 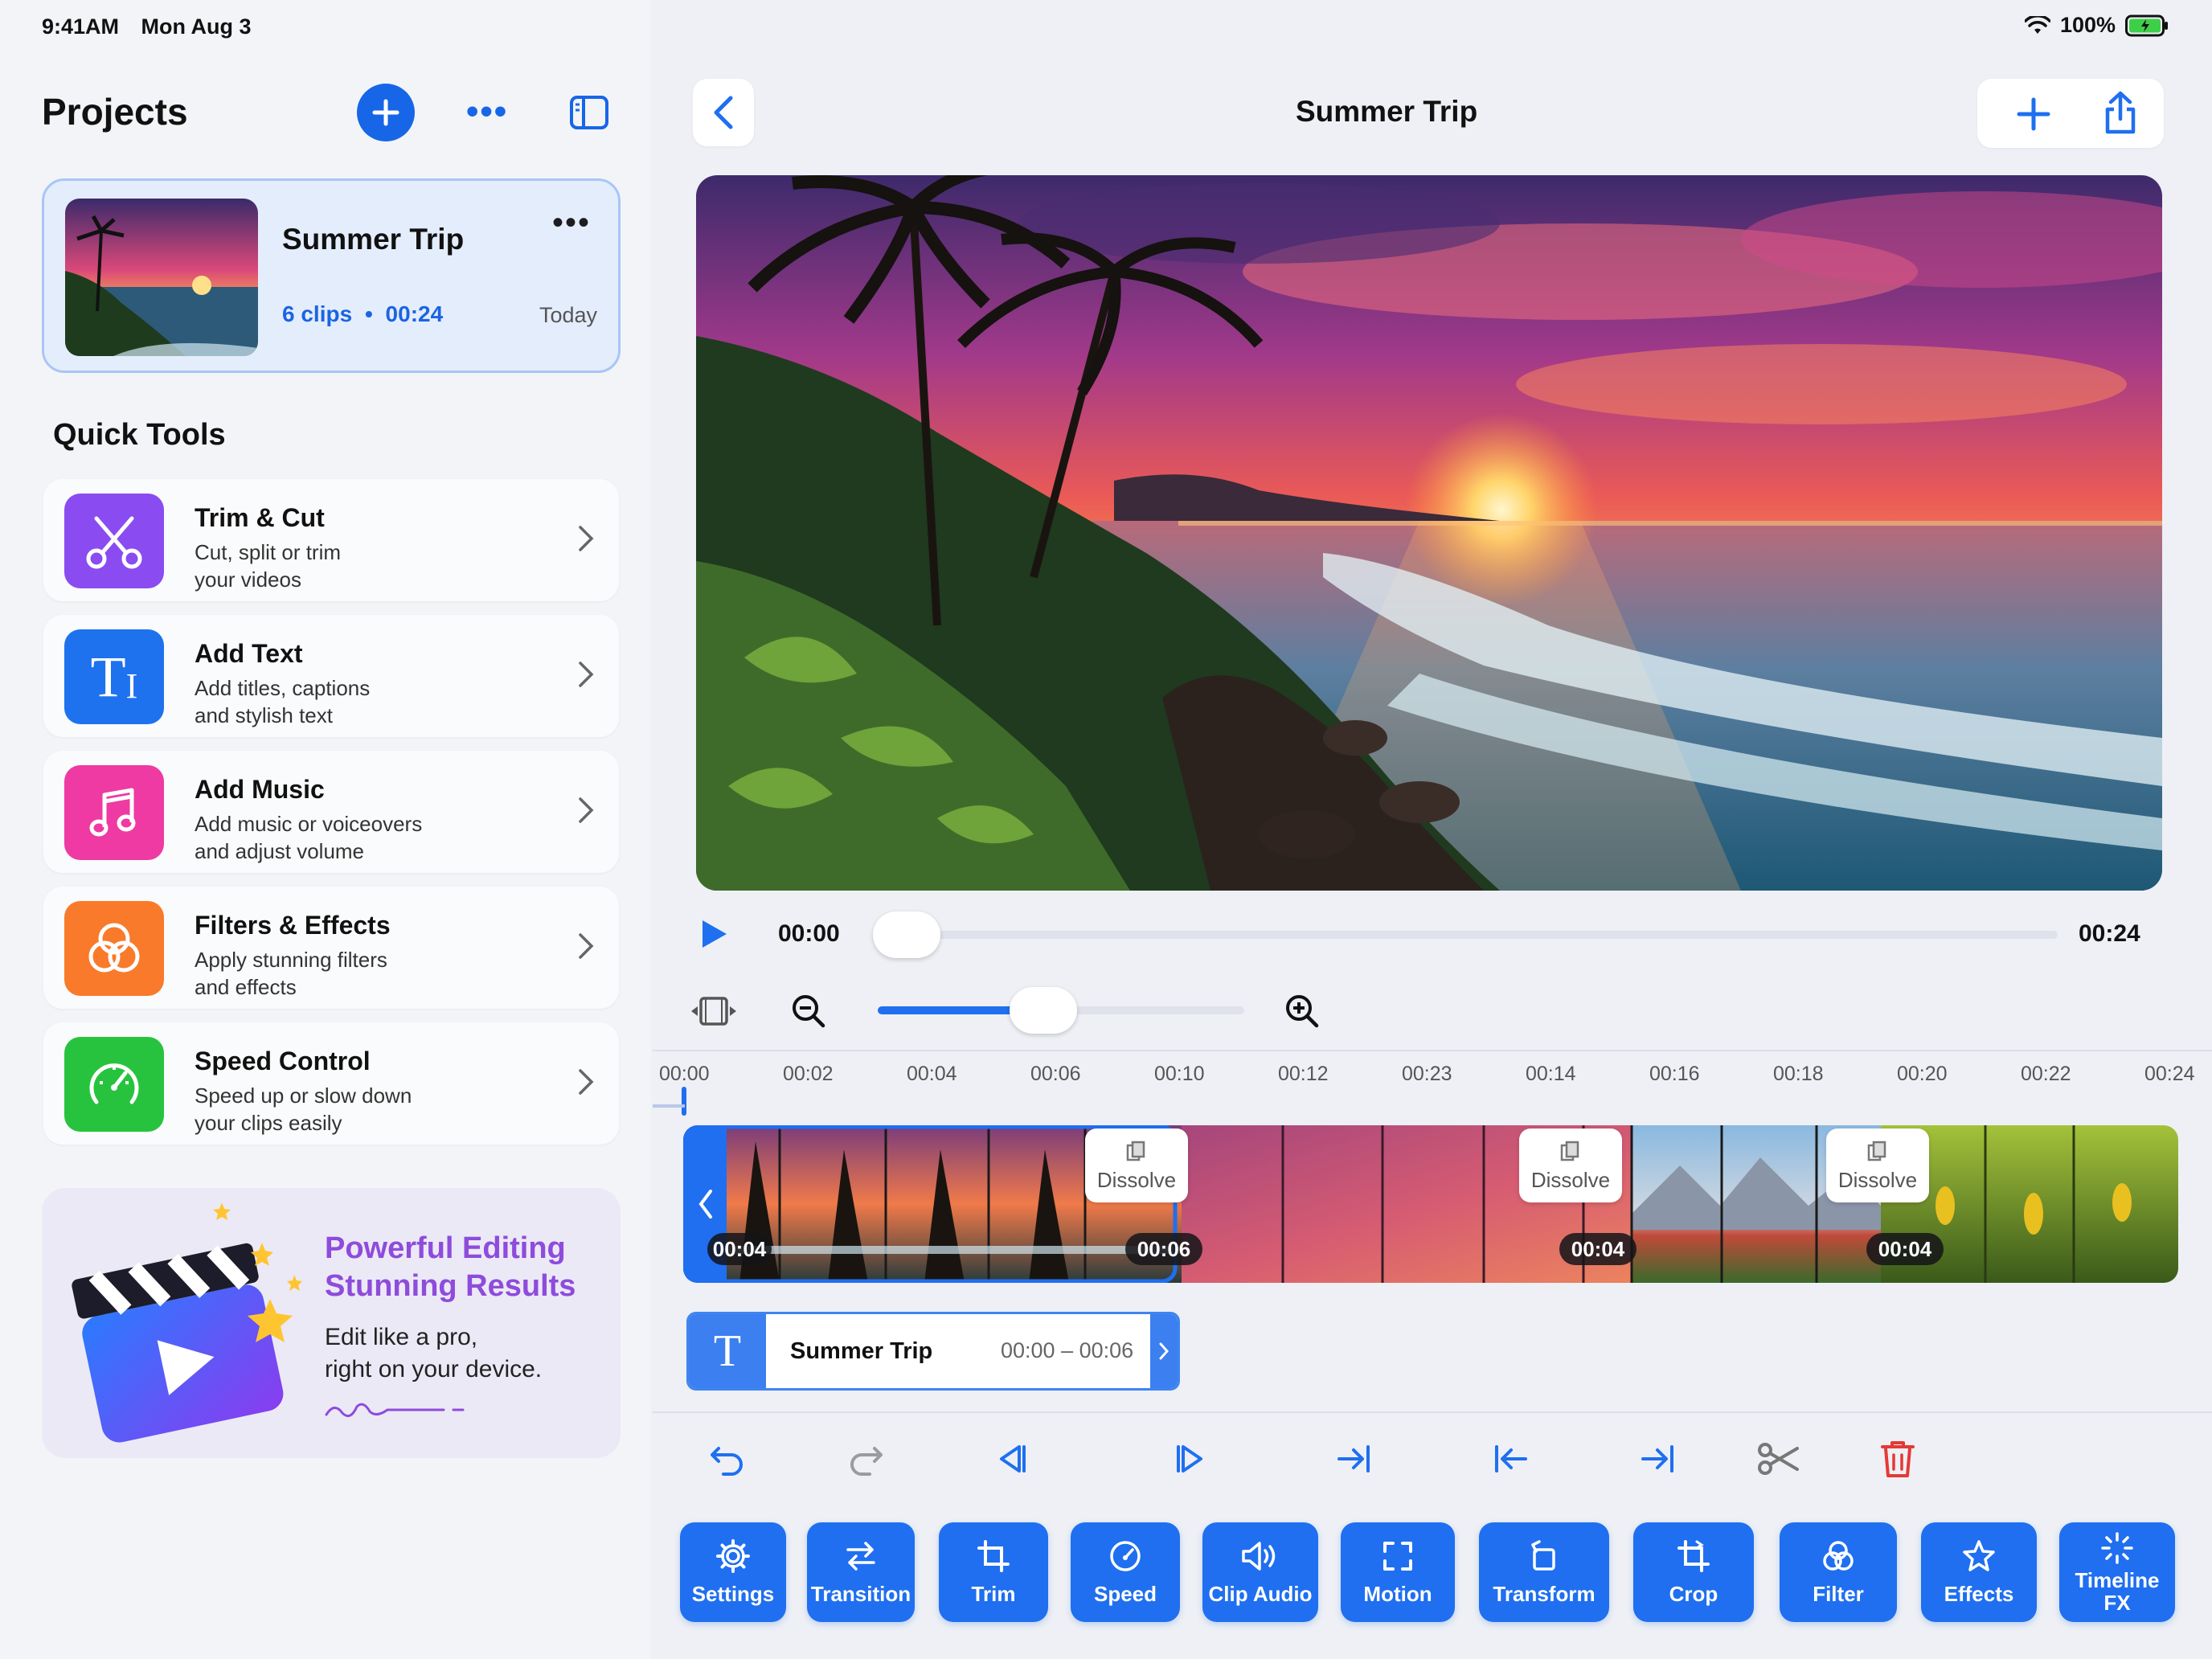 What do you see at coordinates (2117, 1548) in the screenshot?
I see `sparkle-icon` at bounding box center [2117, 1548].